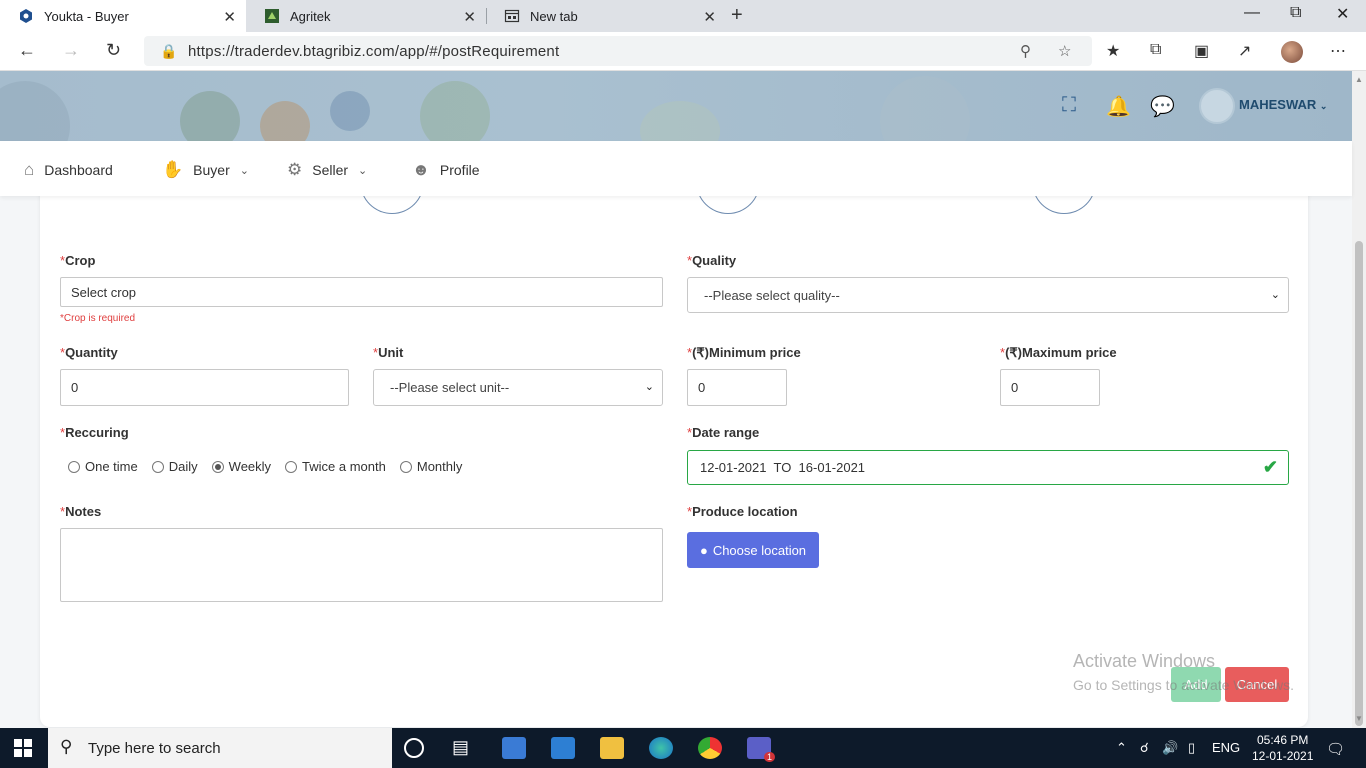 The height and width of the screenshot is (768, 1366). Describe the element at coordinates (459, 170) in the screenshot. I see `nav-label: Profile` at that location.